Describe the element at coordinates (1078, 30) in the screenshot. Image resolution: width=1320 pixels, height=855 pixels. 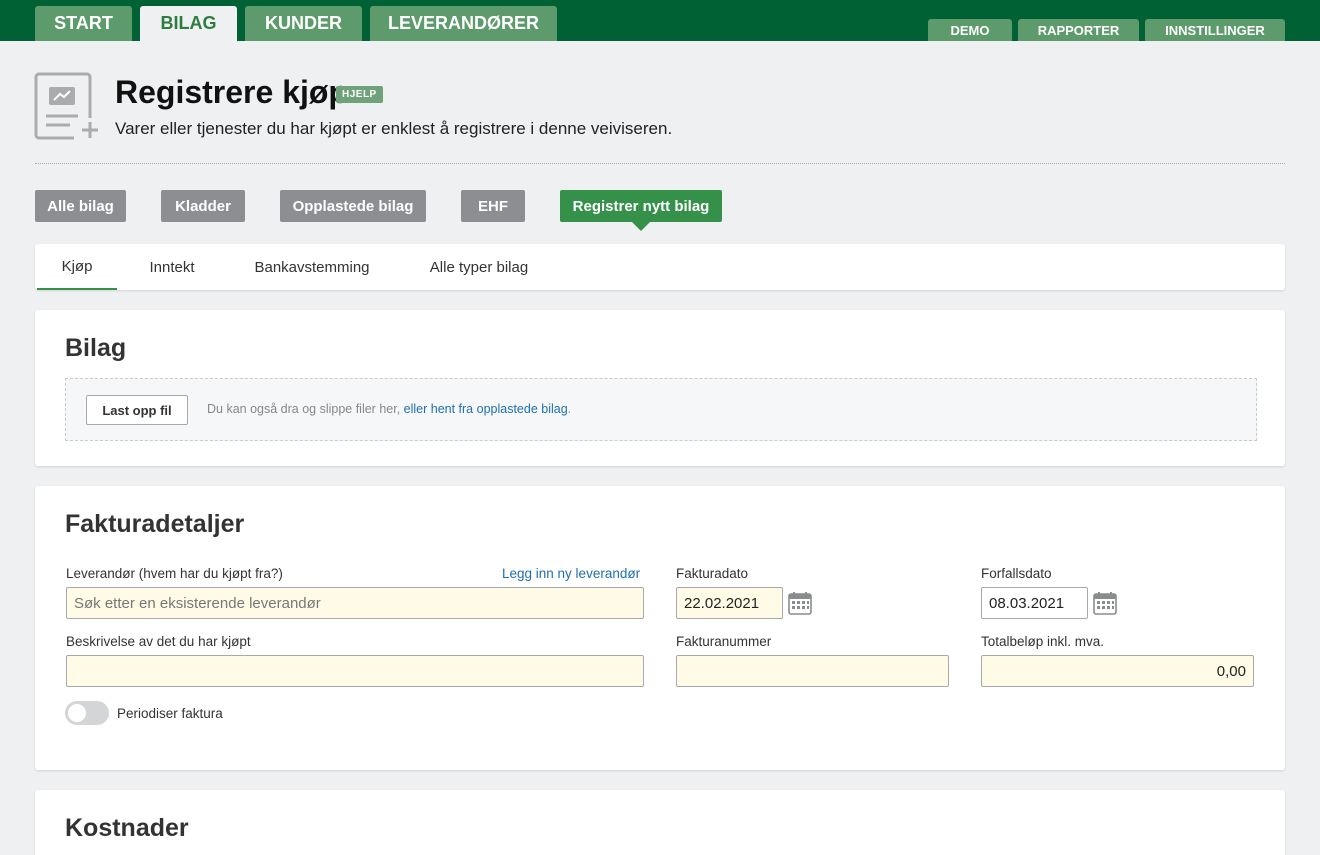
I see `nav-rapporter: RAPPORTER` at that location.